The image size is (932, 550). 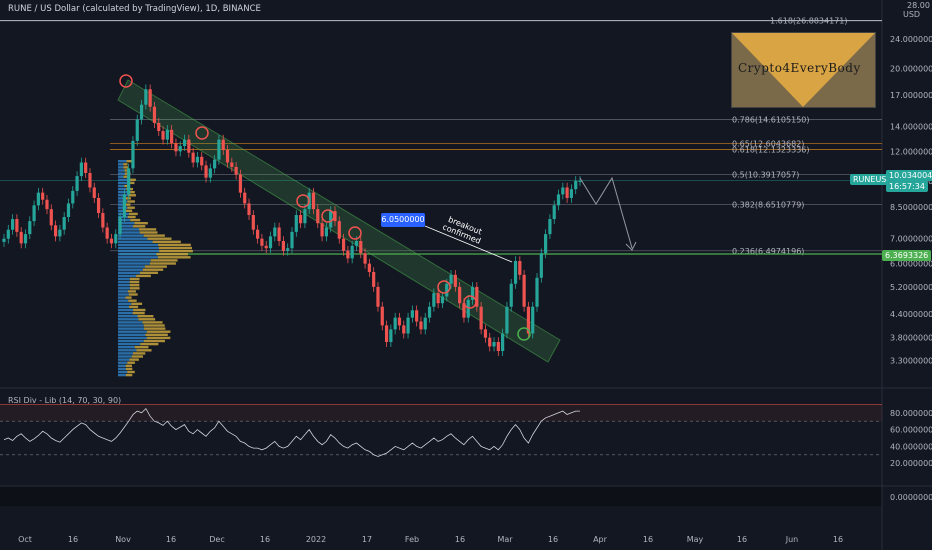 I want to click on currency-label: USD, so click(x=911, y=14).